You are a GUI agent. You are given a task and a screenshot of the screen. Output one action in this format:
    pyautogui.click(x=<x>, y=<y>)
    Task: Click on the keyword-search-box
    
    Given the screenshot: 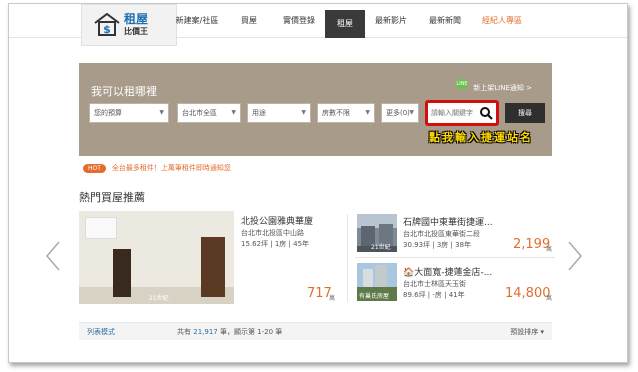 What is the action you would take?
    pyautogui.click(x=462, y=113)
    